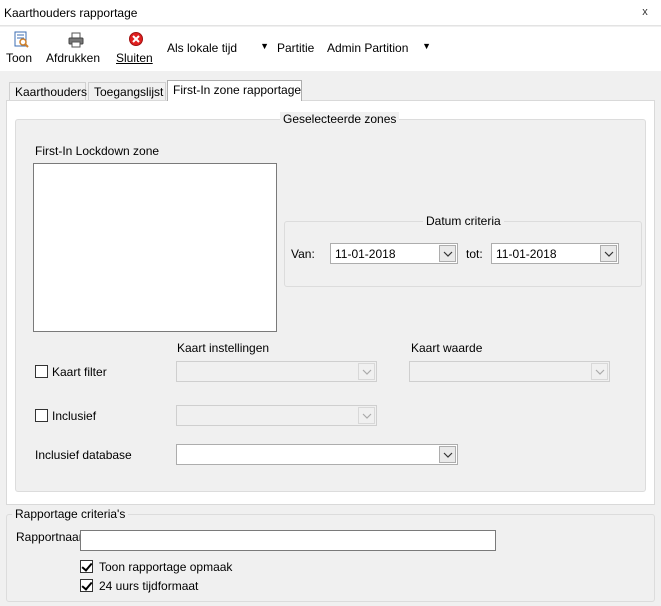 The height and width of the screenshot is (606, 661). I want to click on kaart-waarde-select, so click(509, 371).